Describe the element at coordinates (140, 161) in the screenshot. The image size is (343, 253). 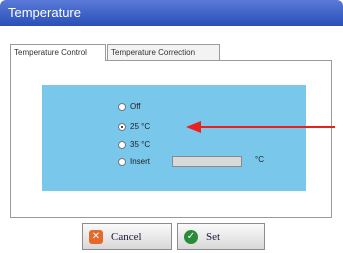
I see `option-label: Insert` at that location.